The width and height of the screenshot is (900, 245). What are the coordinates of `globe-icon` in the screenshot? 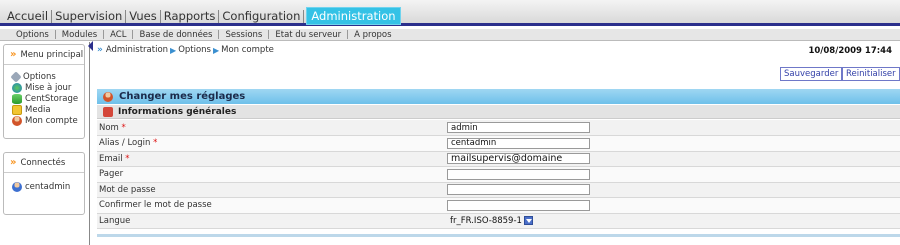 It's located at (17, 87).